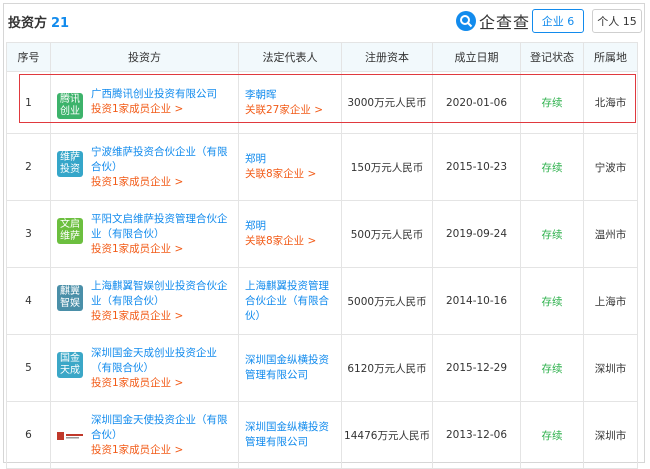 This screenshot has width=650, height=469. I want to click on col-header-location: 所属地, so click(610, 57).